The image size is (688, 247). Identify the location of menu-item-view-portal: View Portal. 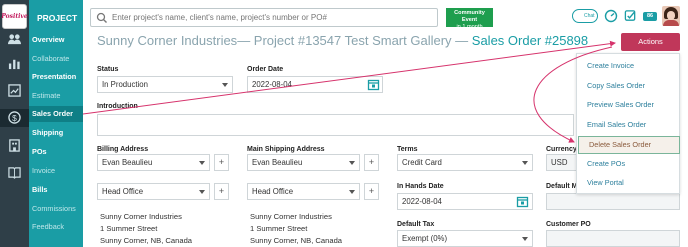
(629, 183).